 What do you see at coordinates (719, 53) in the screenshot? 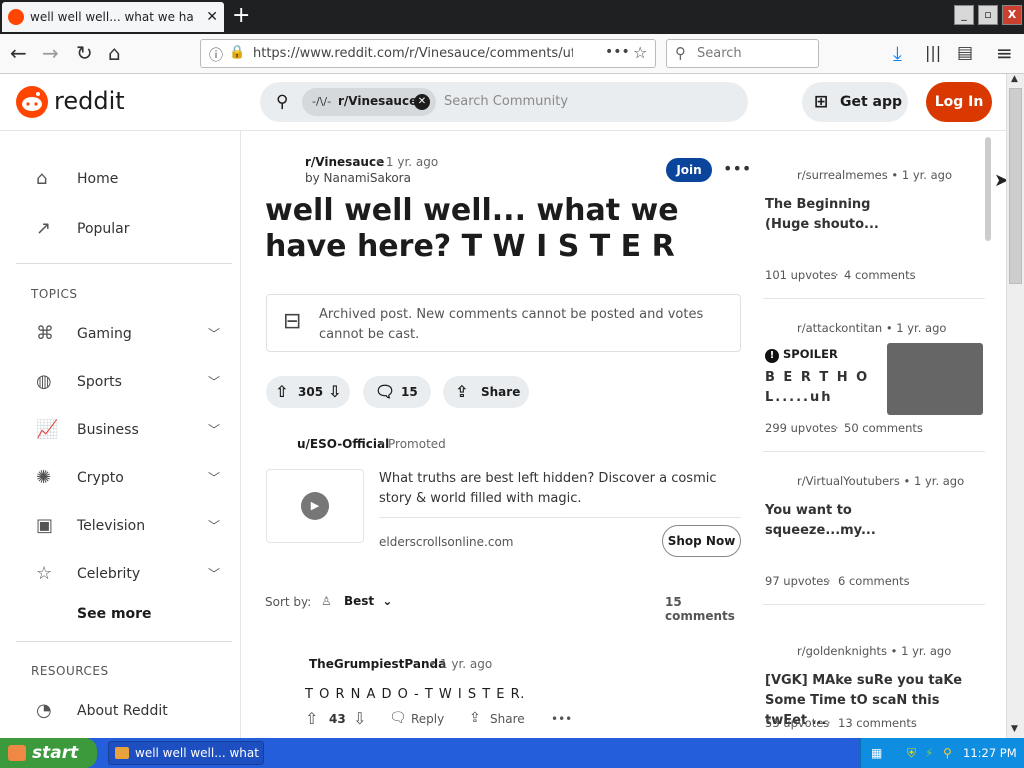
I see `browser-search-placeholder: Search` at bounding box center [719, 53].